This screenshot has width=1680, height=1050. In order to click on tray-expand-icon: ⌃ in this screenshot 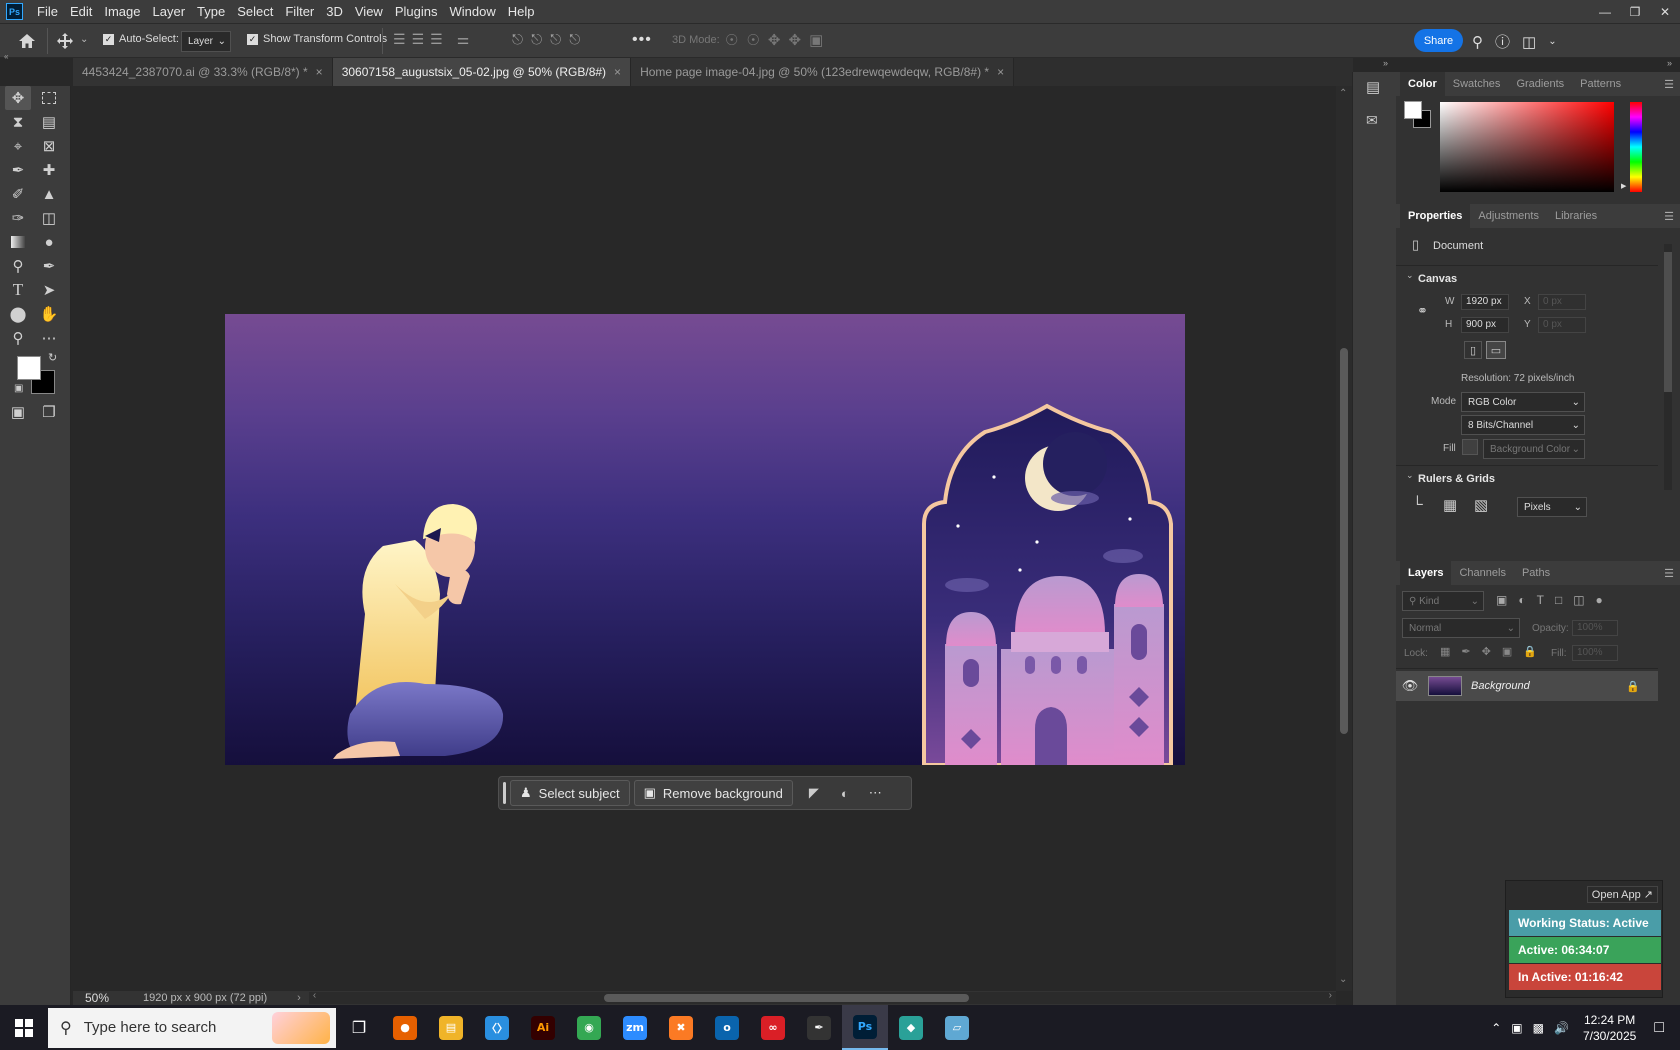, I will do `click(1496, 1028)`.